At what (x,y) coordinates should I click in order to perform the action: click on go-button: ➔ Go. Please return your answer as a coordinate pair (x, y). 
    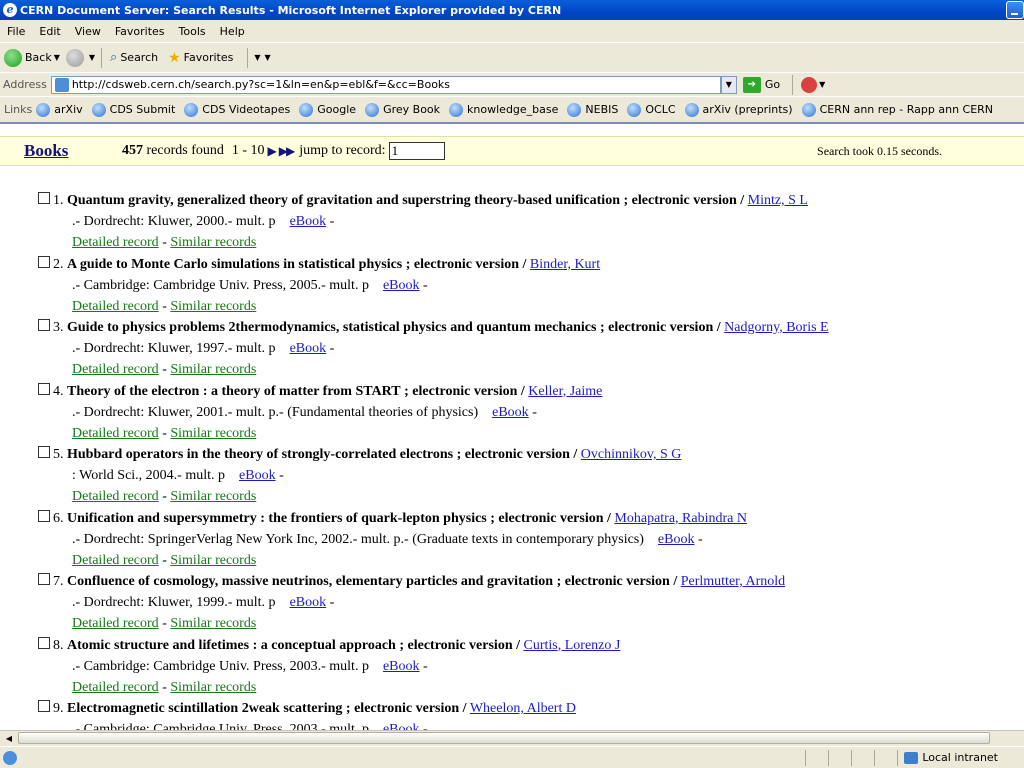
    Looking at the image, I should click on (761, 84).